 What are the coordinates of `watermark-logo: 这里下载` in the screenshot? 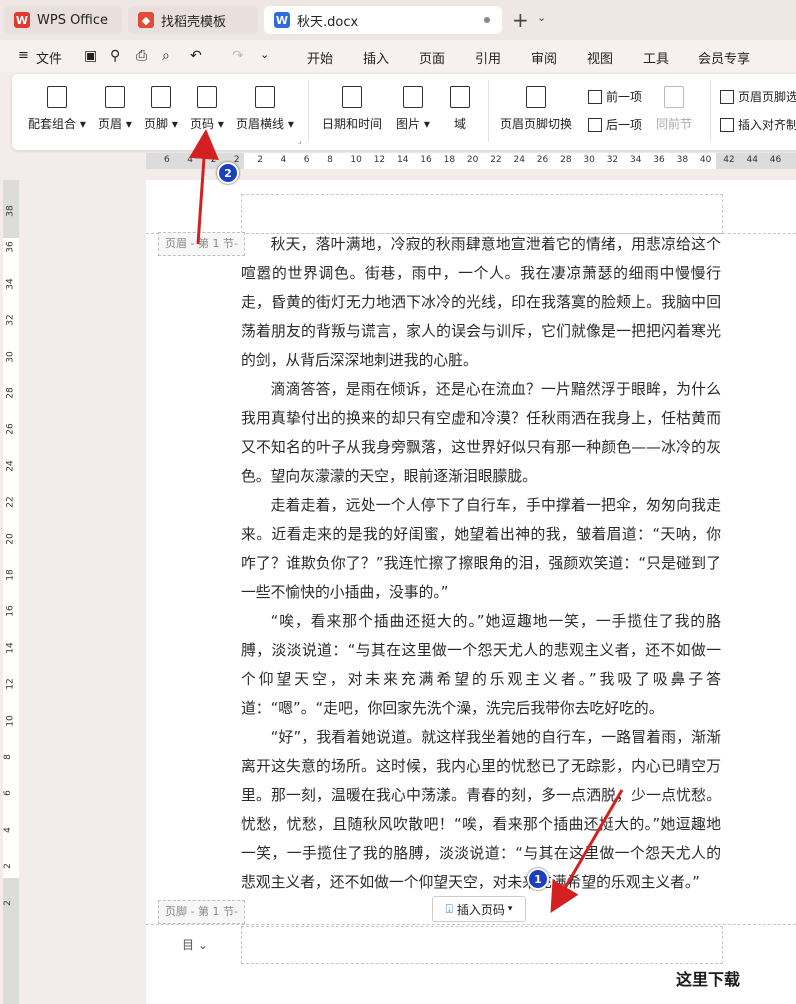 It's located at (708, 979).